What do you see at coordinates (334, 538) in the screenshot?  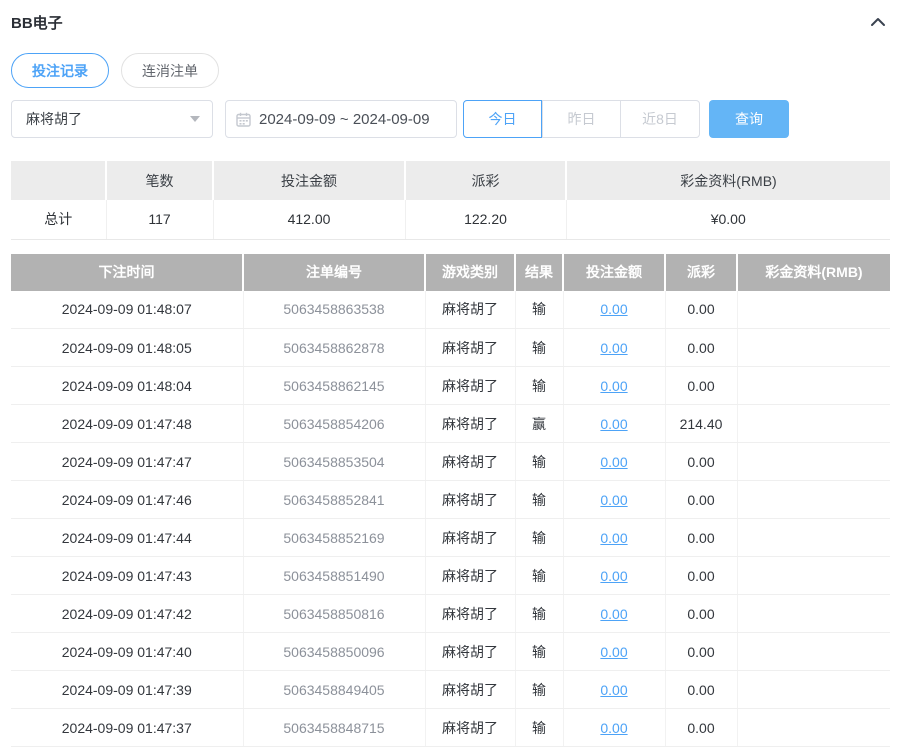 I see `cell-order-no: 5063458852169` at bounding box center [334, 538].